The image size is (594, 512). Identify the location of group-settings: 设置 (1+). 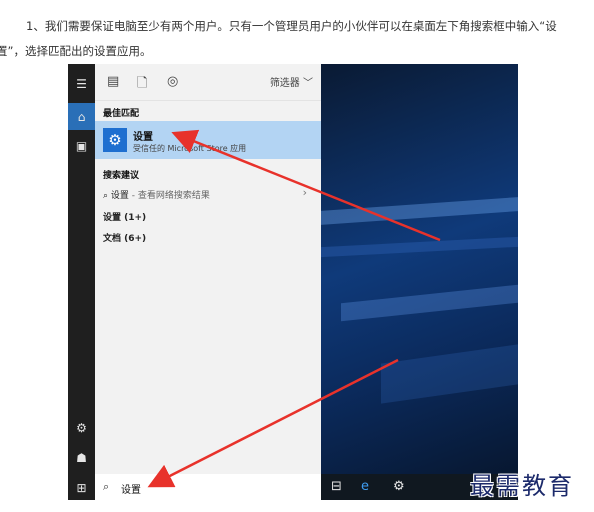
(124, 216).